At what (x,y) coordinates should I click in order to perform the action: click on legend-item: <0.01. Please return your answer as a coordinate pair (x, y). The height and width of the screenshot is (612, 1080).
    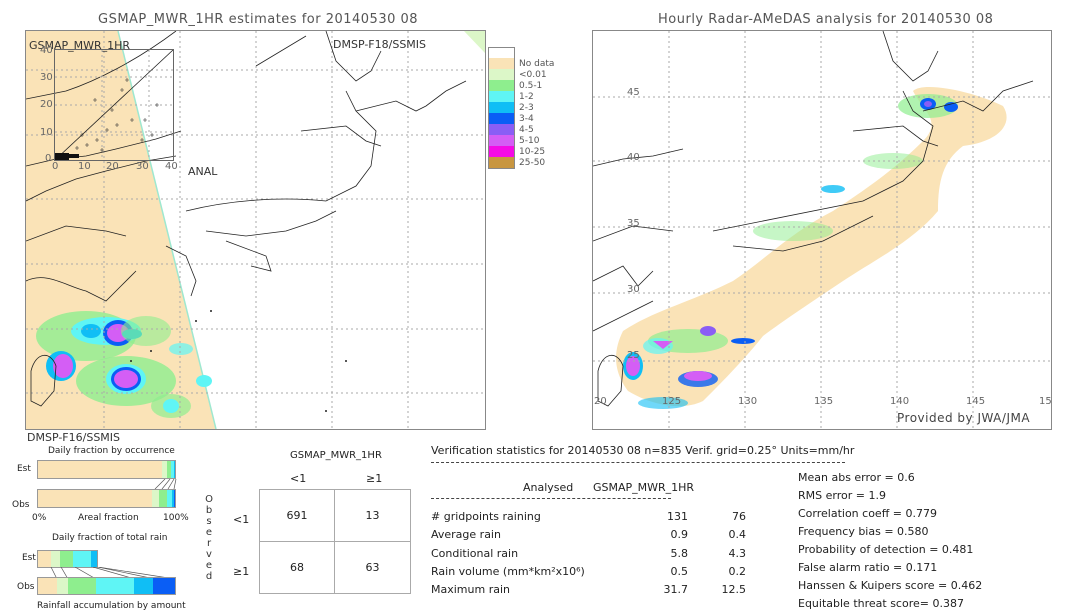
    Looking at the image, I should click on (517, 74).